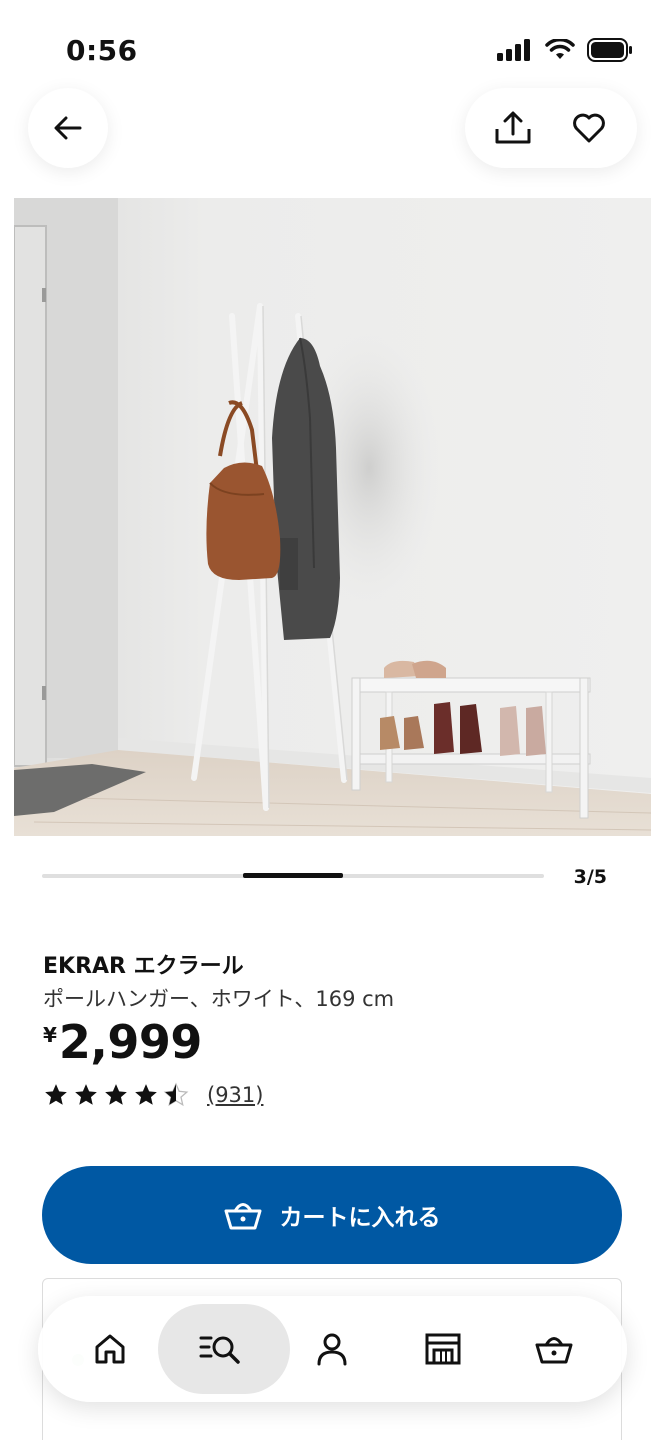  I want to click on tab-profile, so click(332, 1349).